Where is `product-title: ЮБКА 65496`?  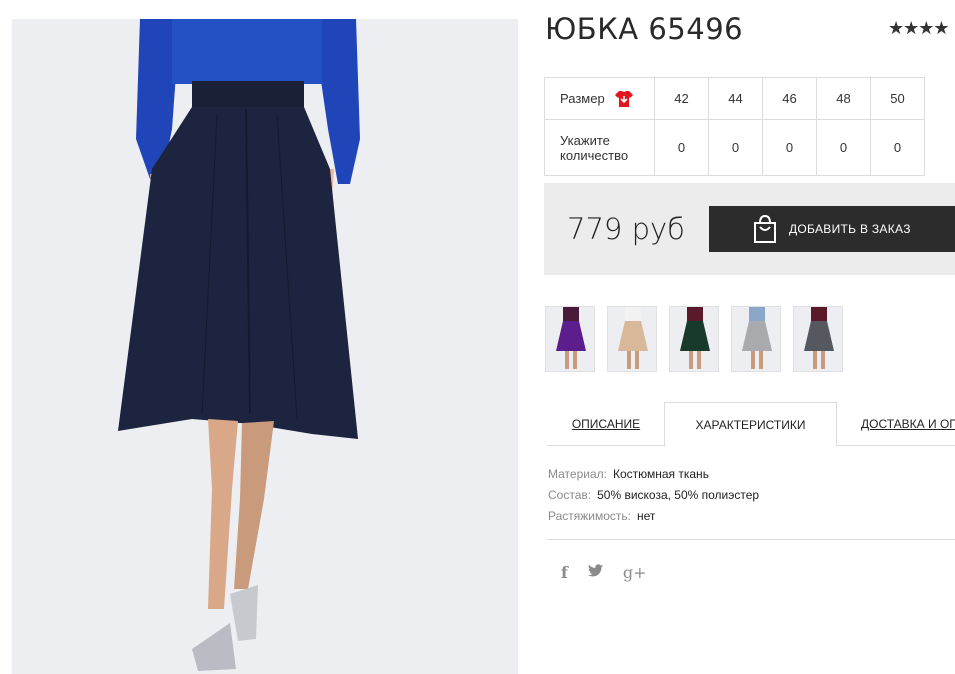
product-title: ЮБКА 65496 is located at coordinates (644, 29).